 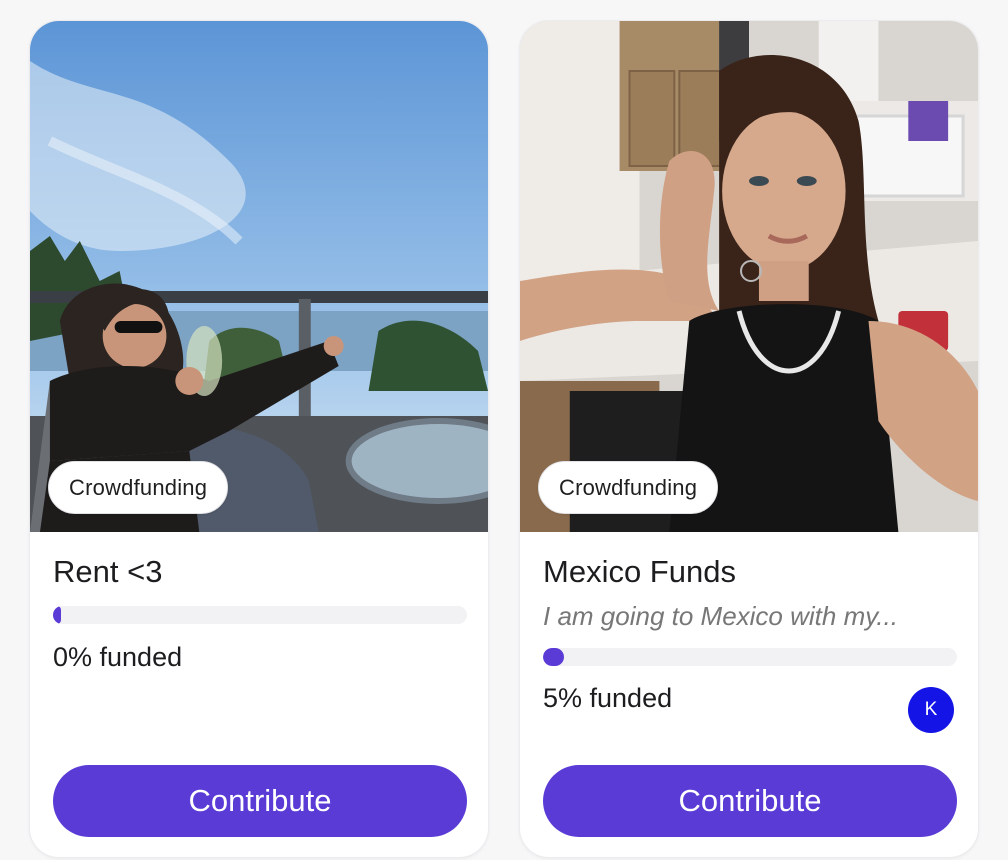 I want to click on funded-percent: 0% funded, so click(x=118, y=657).